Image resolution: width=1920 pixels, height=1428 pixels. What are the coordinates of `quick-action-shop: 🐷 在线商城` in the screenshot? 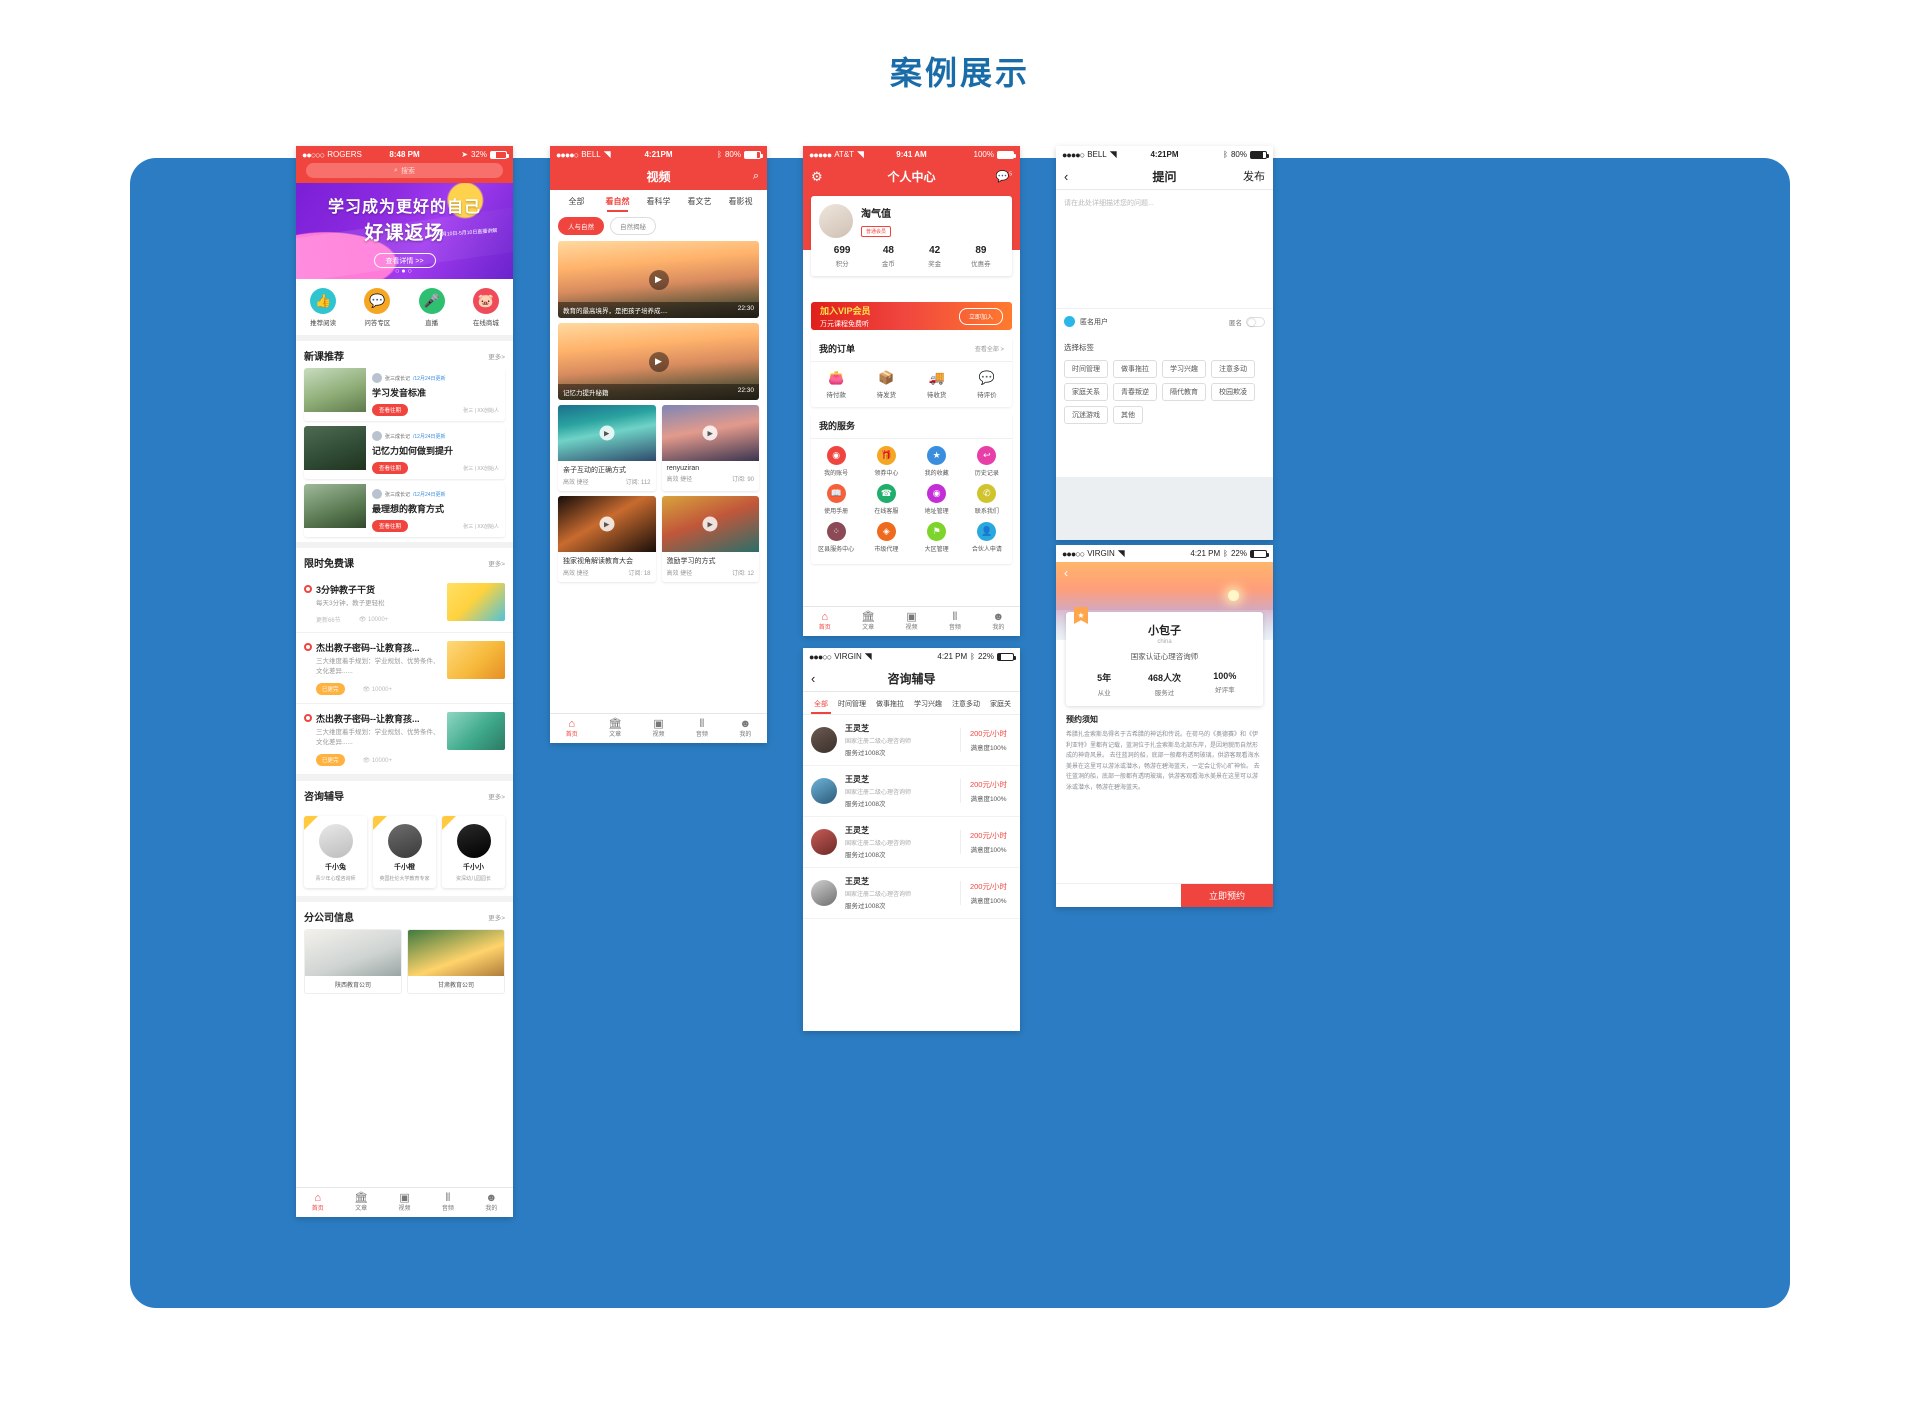 It's located at (486, 307).